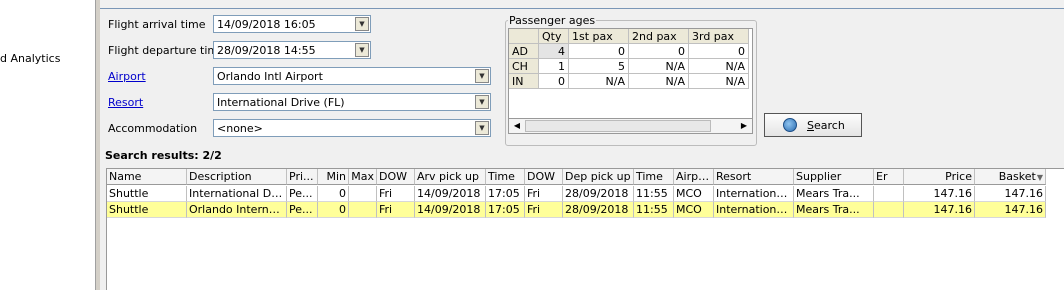  What do you see at coordinates (333, 177) in the screenshot?
I see `column-header: Min` at bounding box center [333, 177].